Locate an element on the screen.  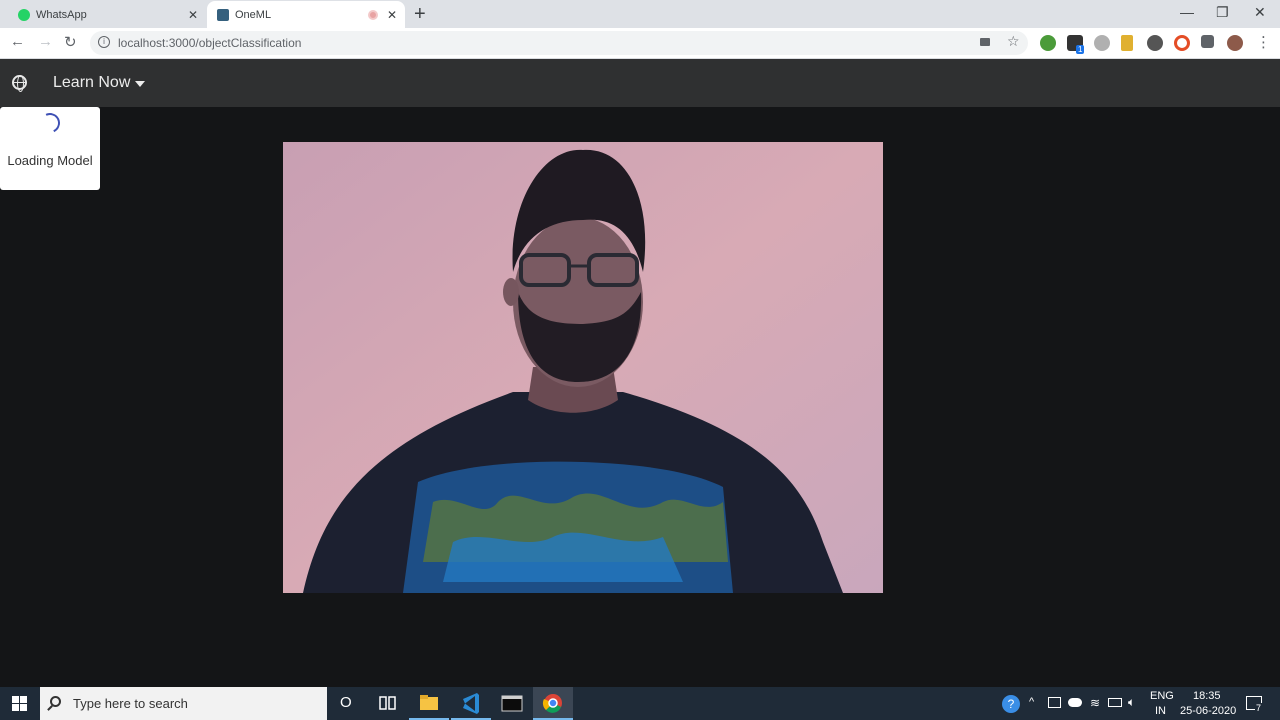
clock-date: 25-06-2020 is located at coordinates (1208, 711).